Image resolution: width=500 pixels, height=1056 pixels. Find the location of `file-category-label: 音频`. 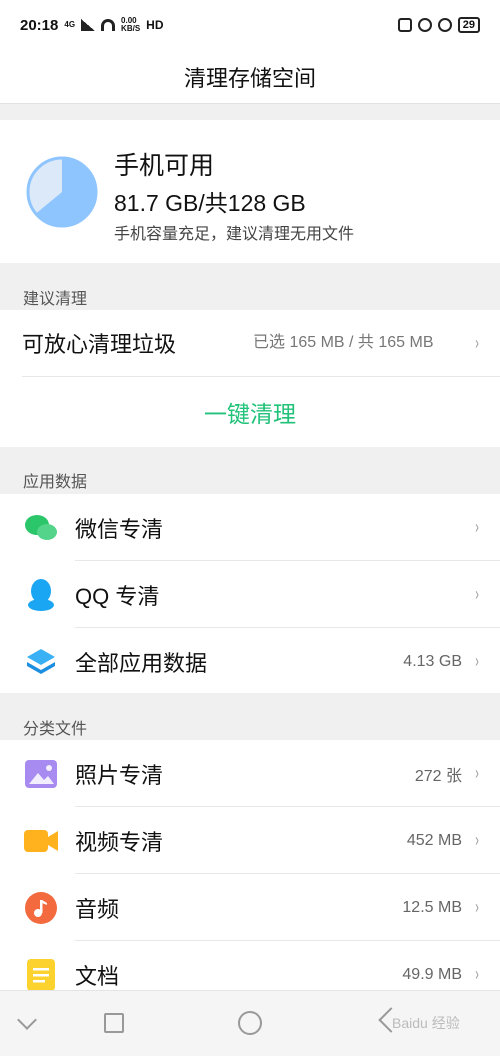

file-category-label: 音频 is located at coordinates (97, 909).